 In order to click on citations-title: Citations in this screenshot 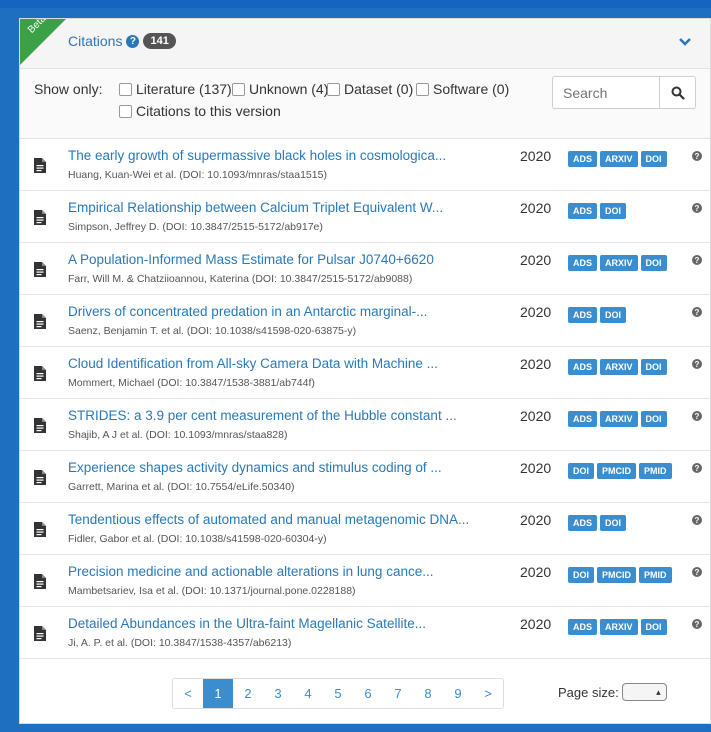, I will do `click(95, 41)`.